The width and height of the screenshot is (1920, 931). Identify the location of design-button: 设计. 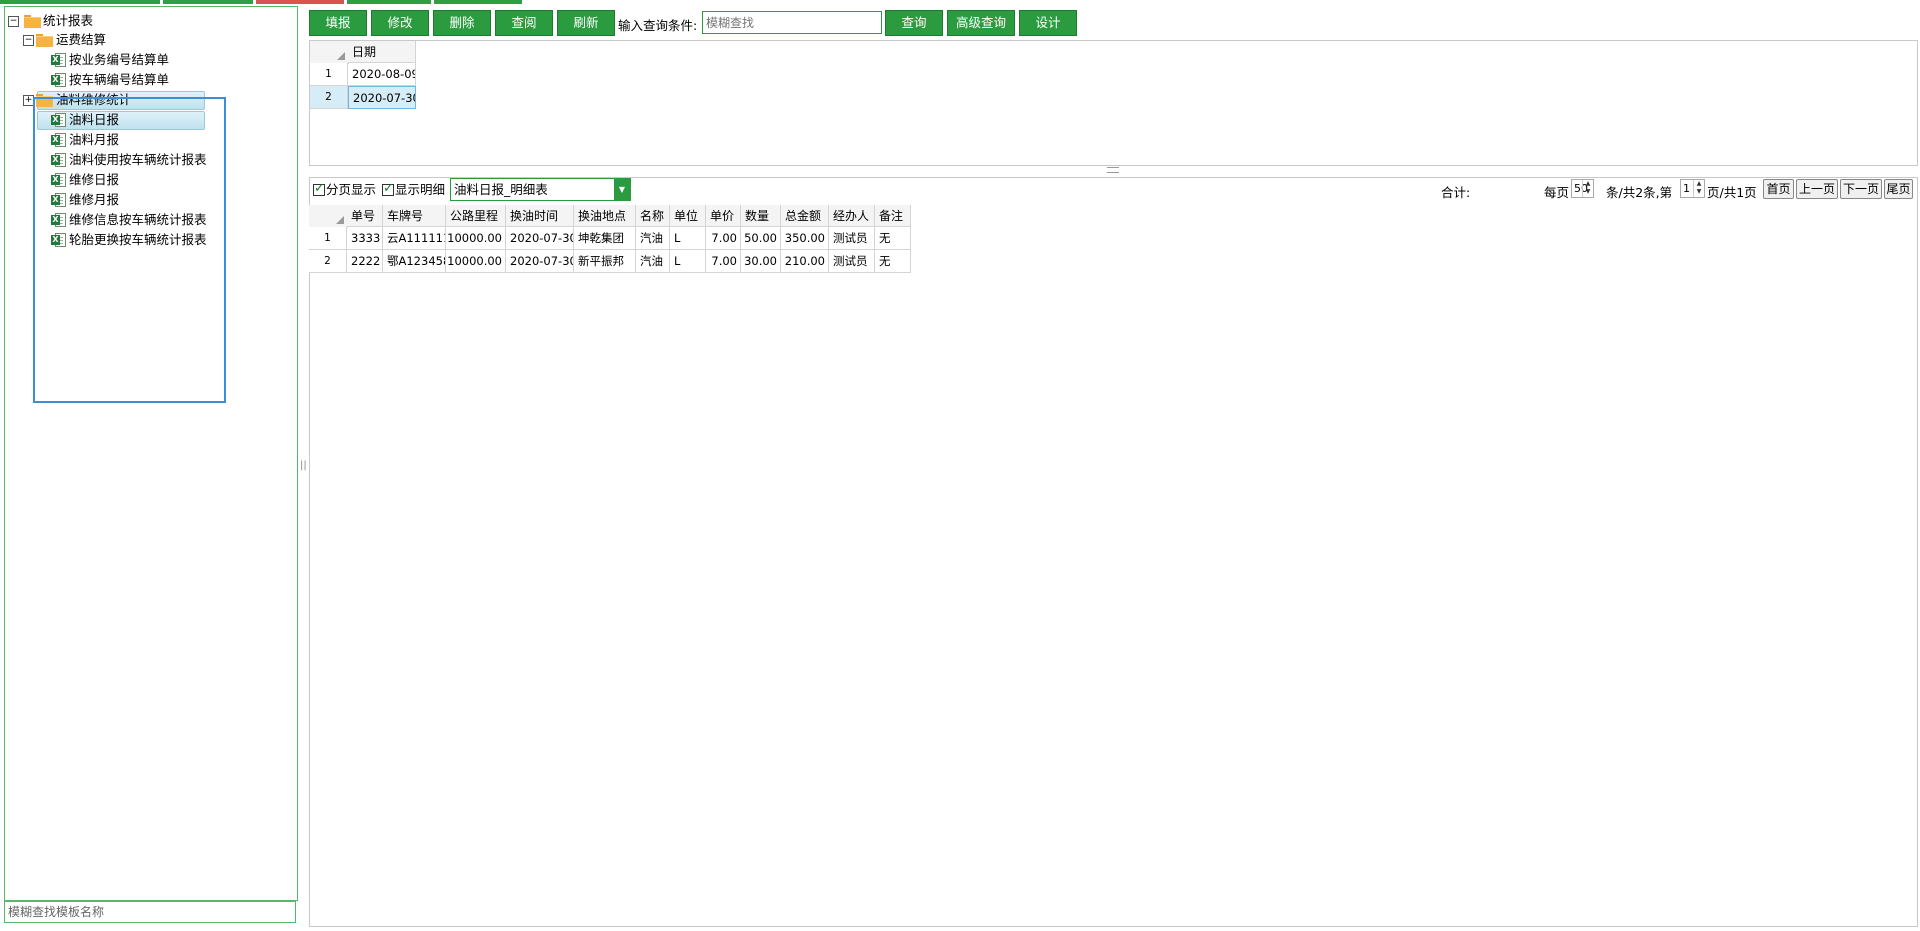
(1048, 23).